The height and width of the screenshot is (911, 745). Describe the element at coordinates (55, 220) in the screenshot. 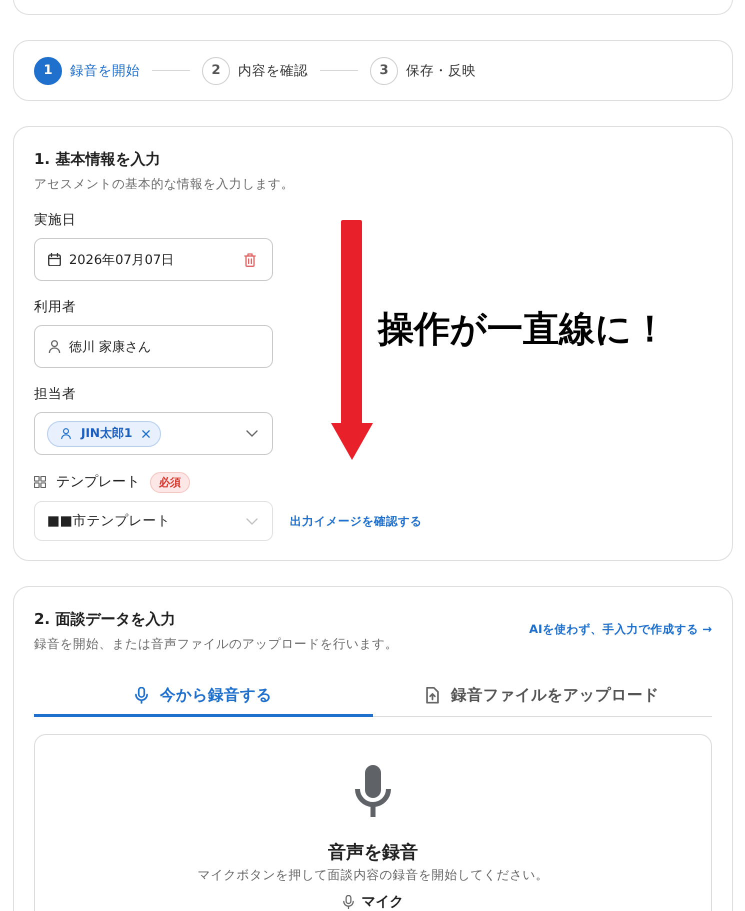

I see `field-label: 実施日` at that location.